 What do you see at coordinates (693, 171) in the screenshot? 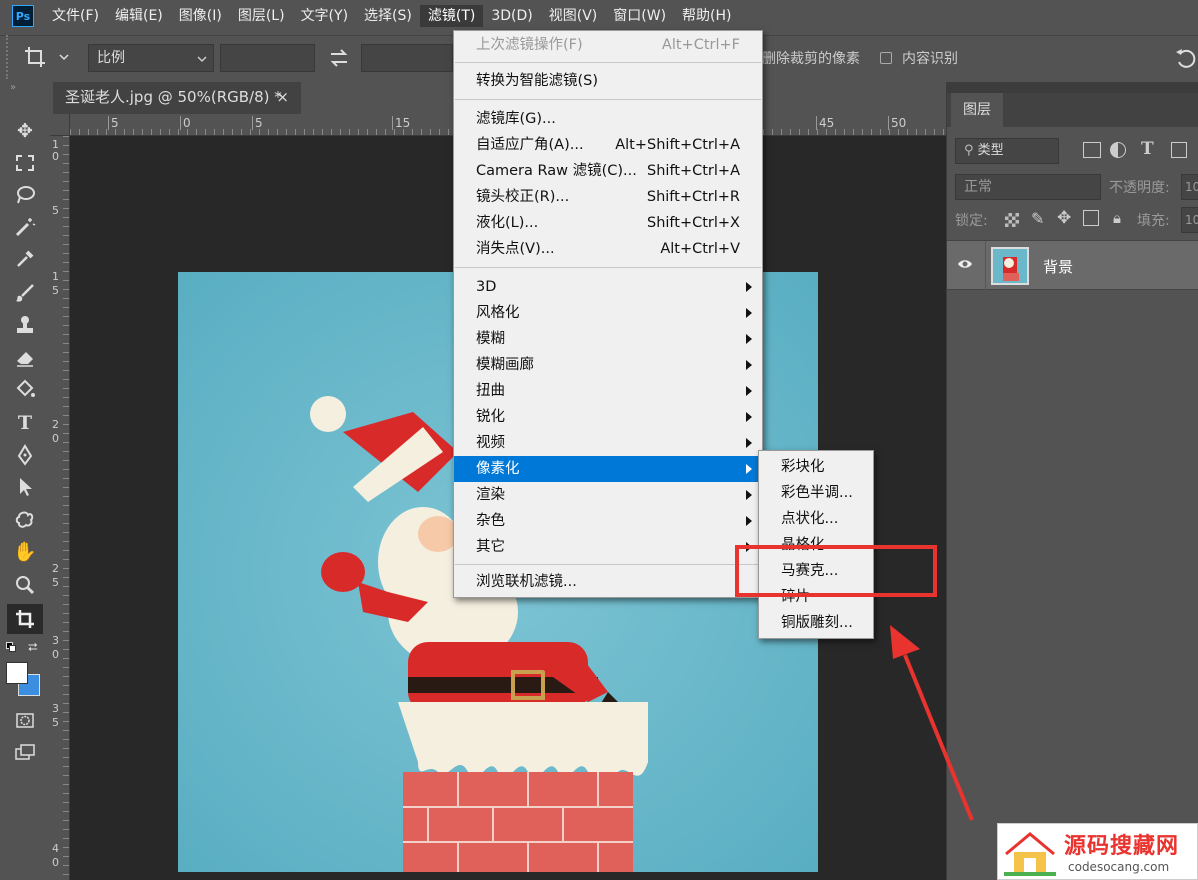
I see `menu-item-shortcut: Shift+Ctrl+A` at bounding box center [693, 171].